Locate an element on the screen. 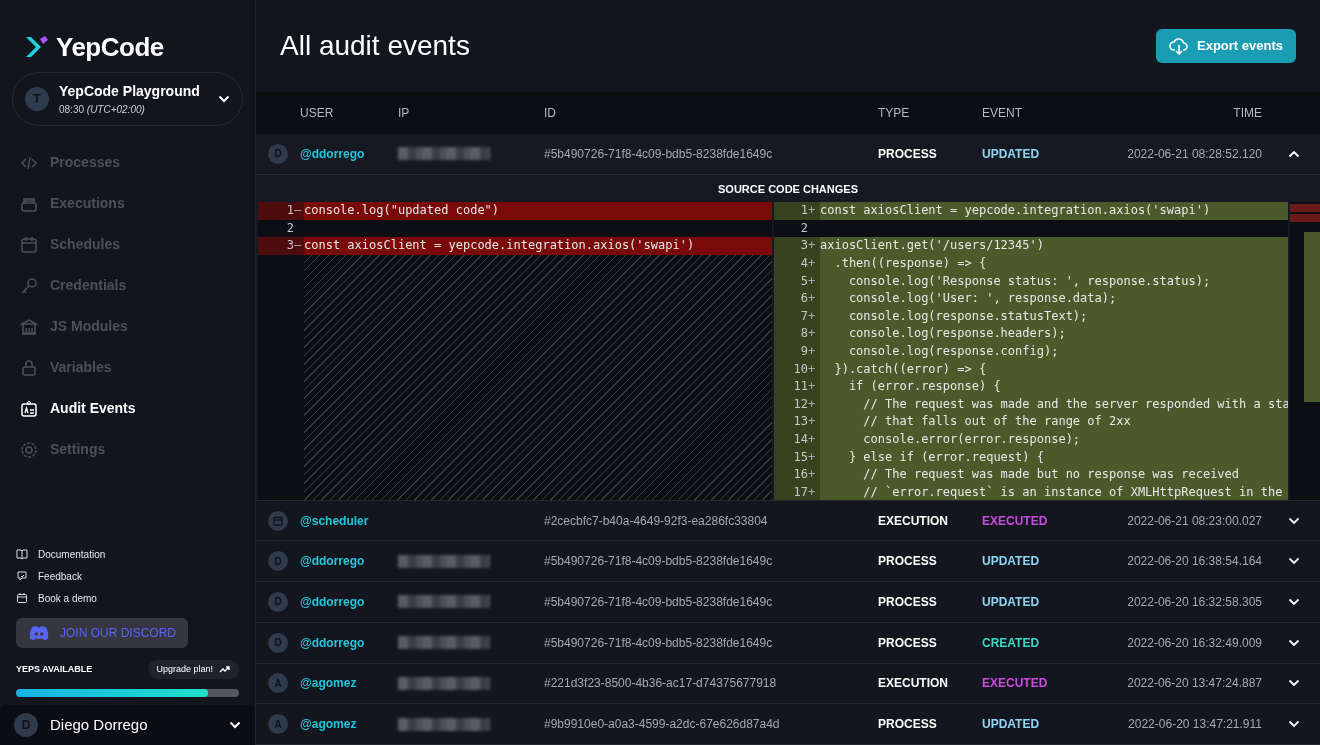  workspace-name: YepCode Playground is located at coordinates (130, 91).